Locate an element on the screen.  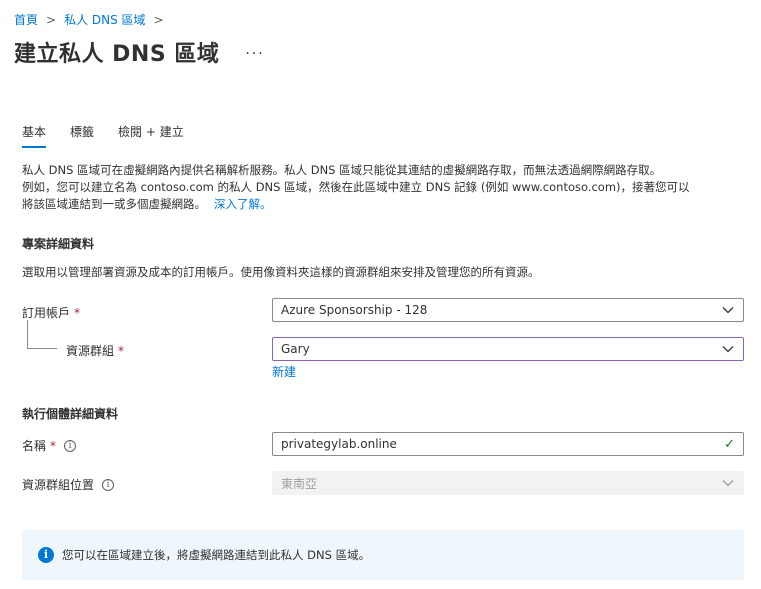
more-options-icon: ··· is located at coordinates (254, 54).